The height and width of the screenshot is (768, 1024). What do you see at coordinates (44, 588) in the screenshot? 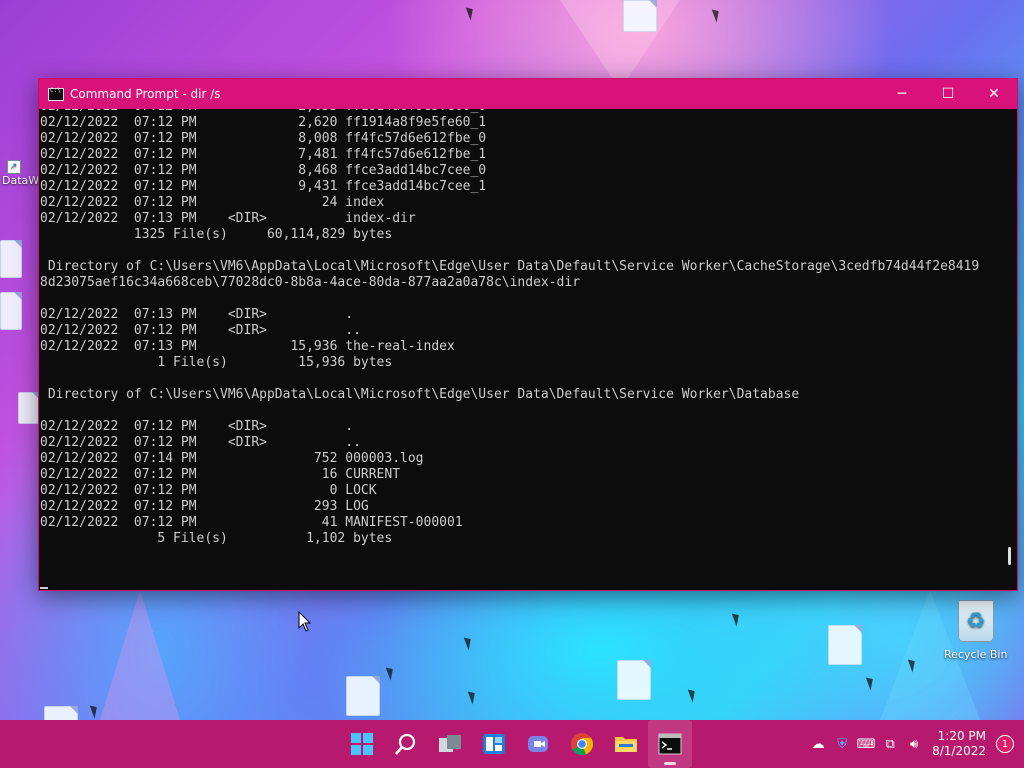
I see `text-cursor` at bounding box center [44, 588].